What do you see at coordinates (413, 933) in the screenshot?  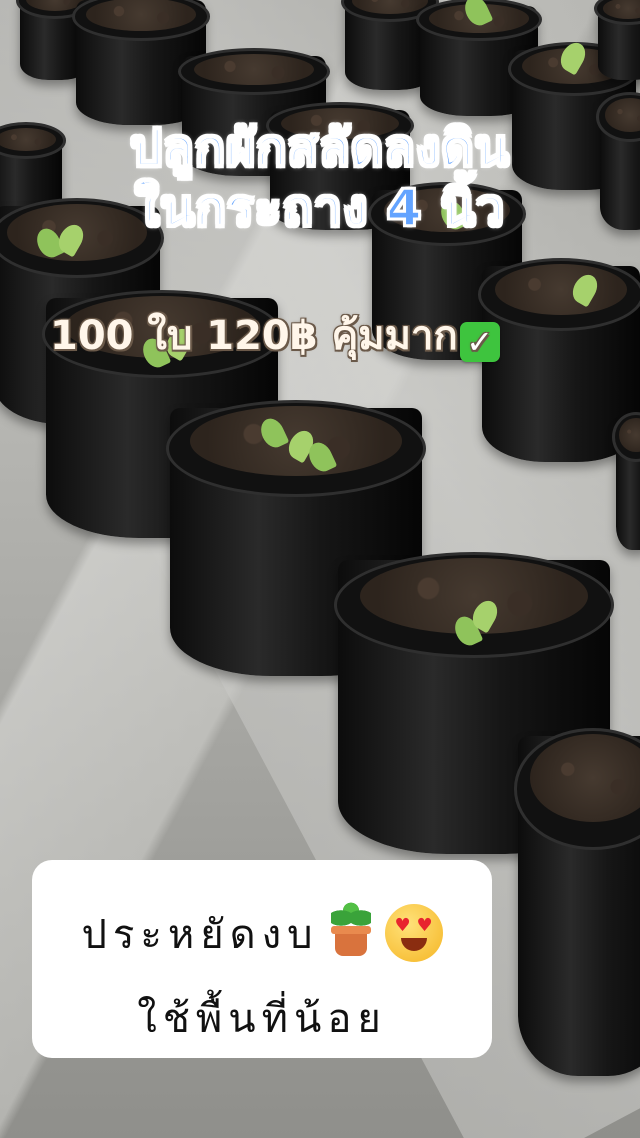 I see `smiling-face-with-heart-eyes-icon: ♥ ♥` at bounding box center [413, 933].